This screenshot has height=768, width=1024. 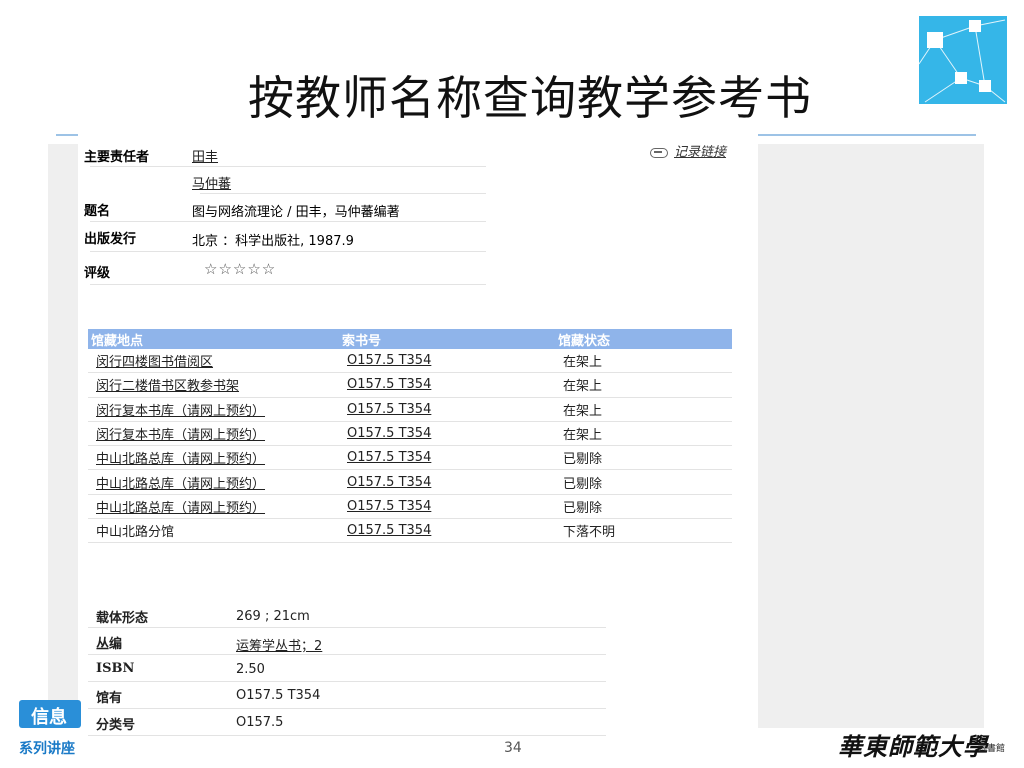 What do you see at coordinates (97, 211) in the screenshot?
I see `title-label: 题名` at bounding box center [97, 211].